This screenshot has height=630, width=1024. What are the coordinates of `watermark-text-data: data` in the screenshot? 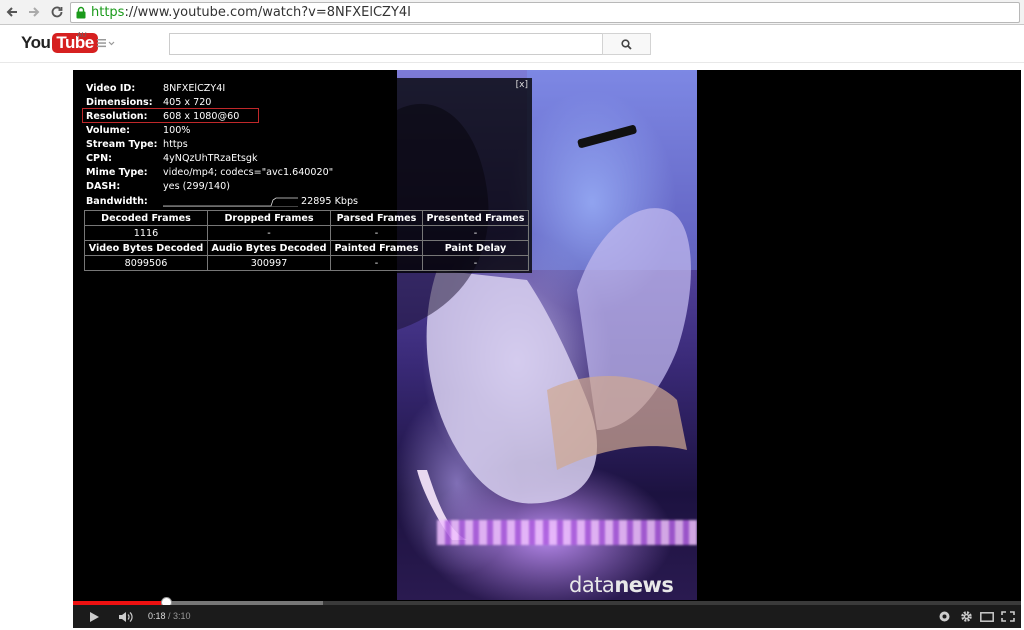 It's located at (592, 585).